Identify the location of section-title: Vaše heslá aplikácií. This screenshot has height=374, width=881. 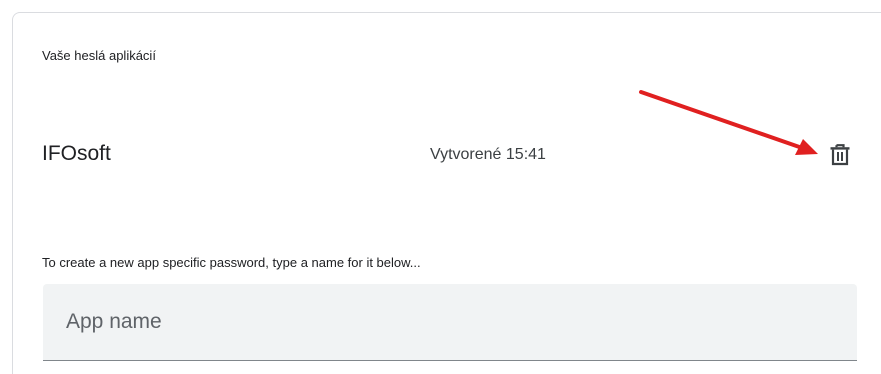
(99, 55).